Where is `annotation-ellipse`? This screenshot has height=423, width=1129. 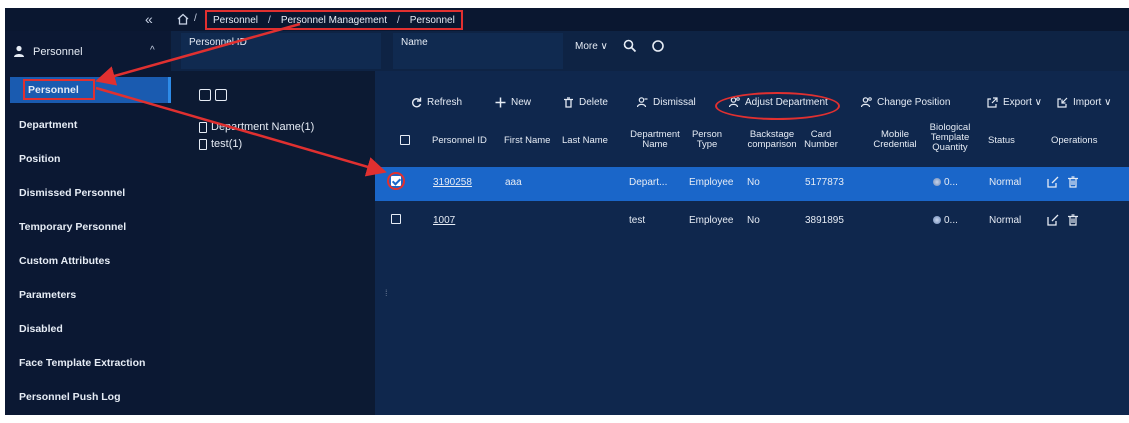 annotation-ellipse is located at coordinates (777, 106).